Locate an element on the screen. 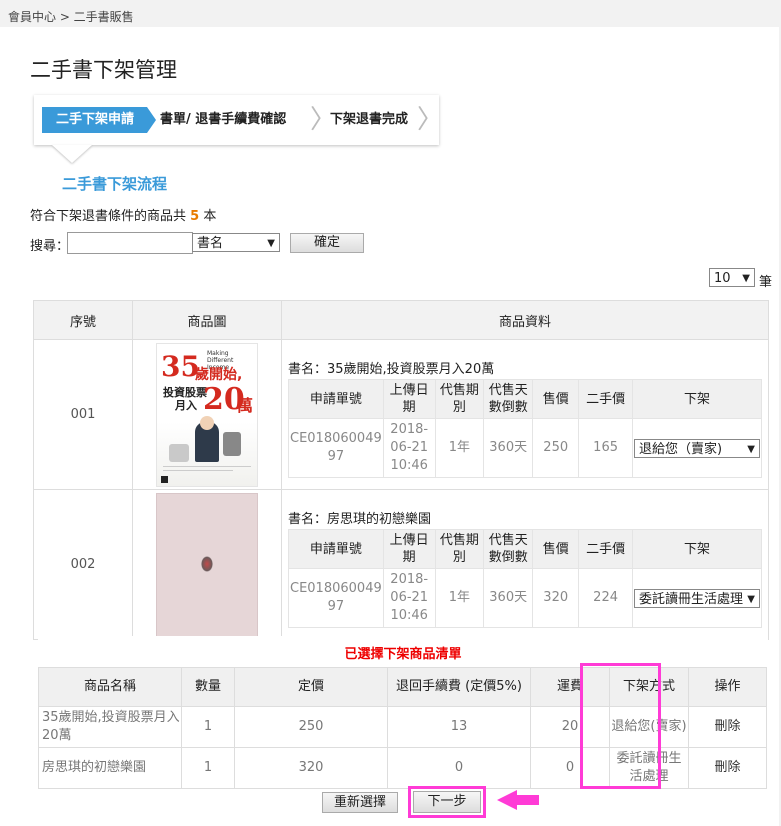 The image size is (781, 826). row-seq: 002 is located at coordinates (83, 564).